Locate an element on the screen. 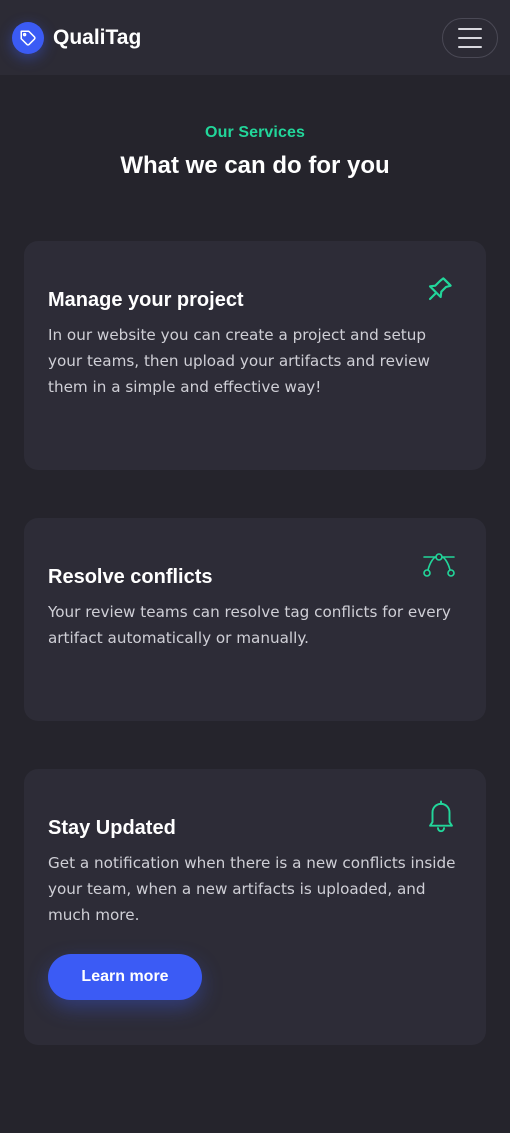  card-title: Resolve conflicts is located at coordinates (130, 577).